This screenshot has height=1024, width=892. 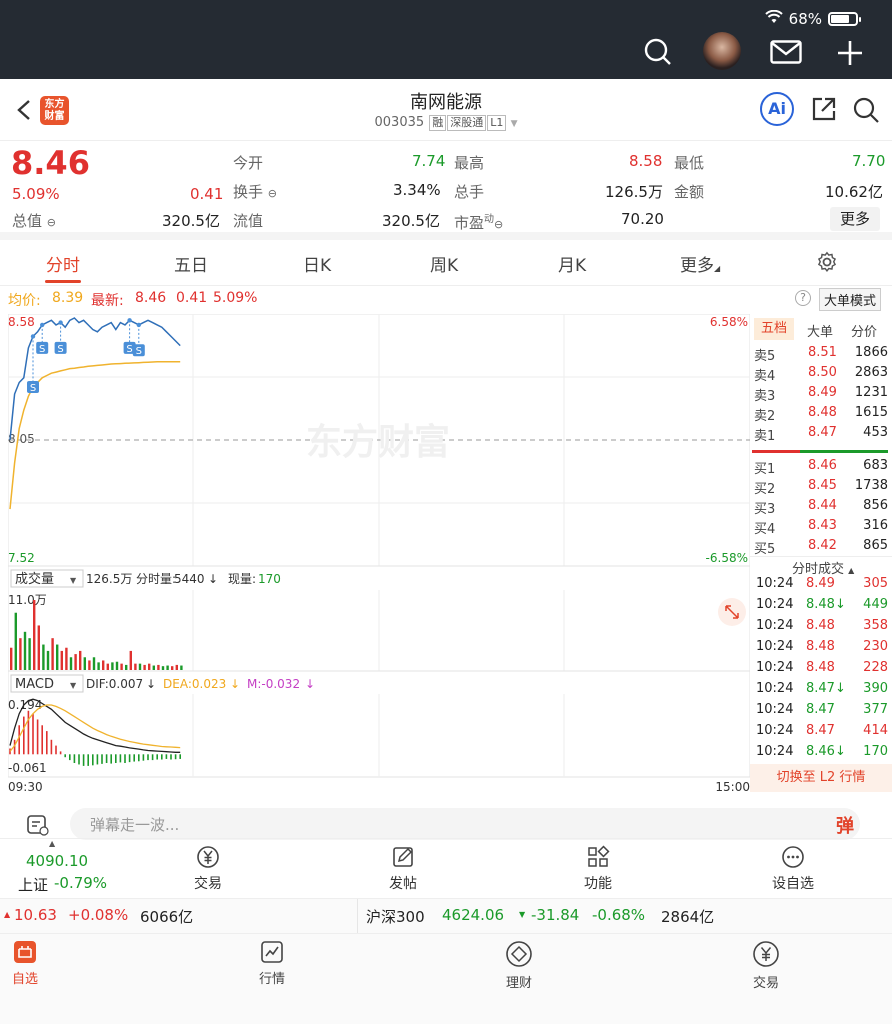 What do you see at coordinates (875, 505) in the screenshot?
I see `row-volume: 856` at bounding box center [875, 505].